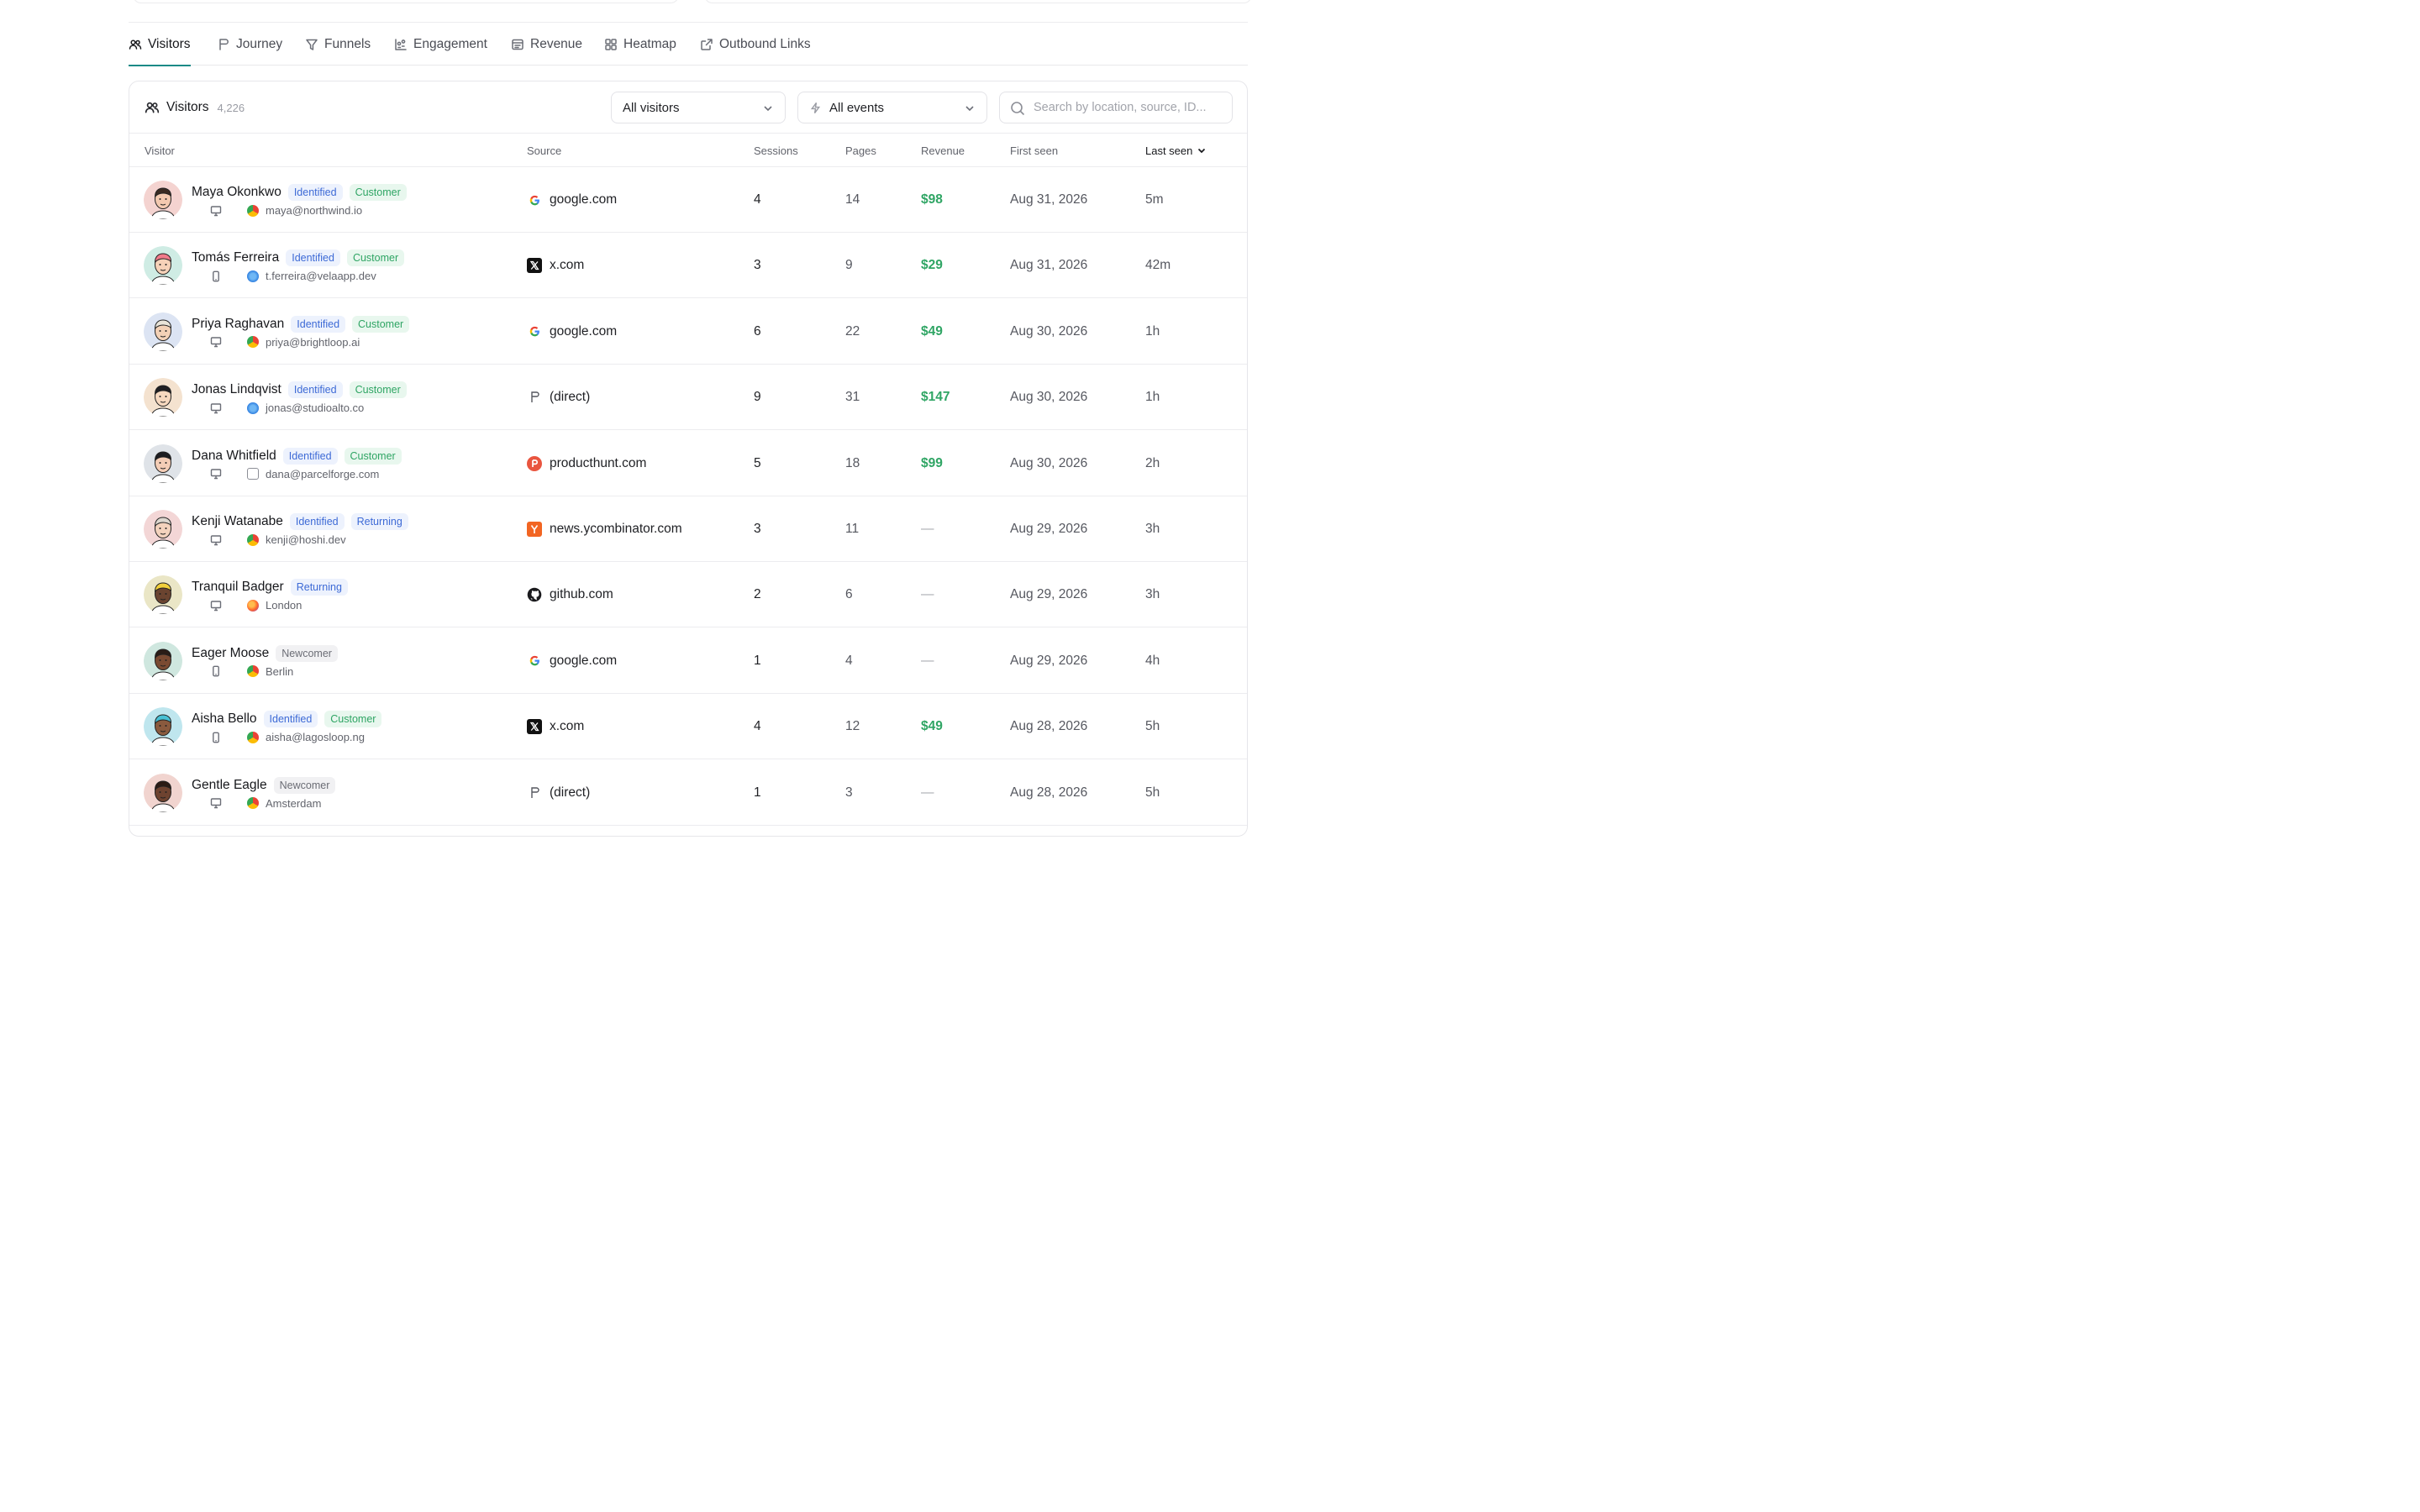  I want to click on last-seen-cell: 3h, so click(1152, 594).